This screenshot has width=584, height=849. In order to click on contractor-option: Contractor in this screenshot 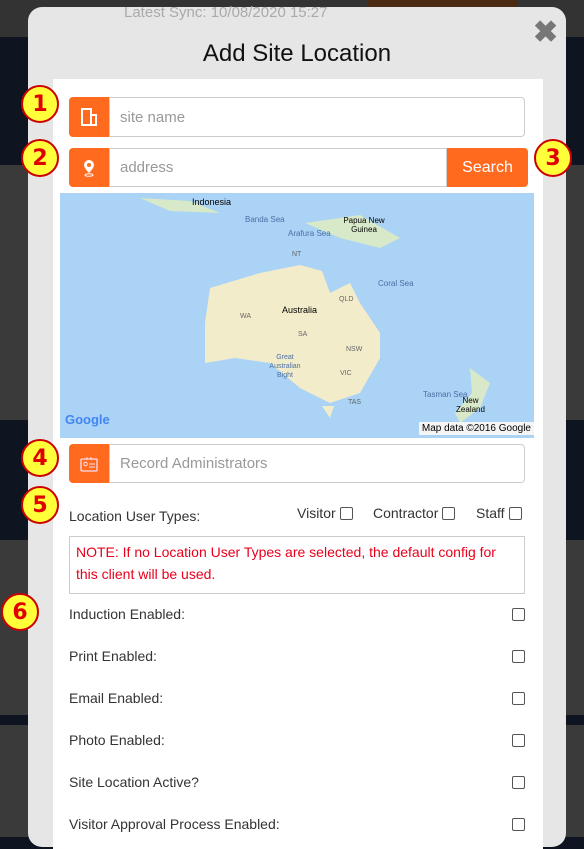, I will do `click(414, 513)`.